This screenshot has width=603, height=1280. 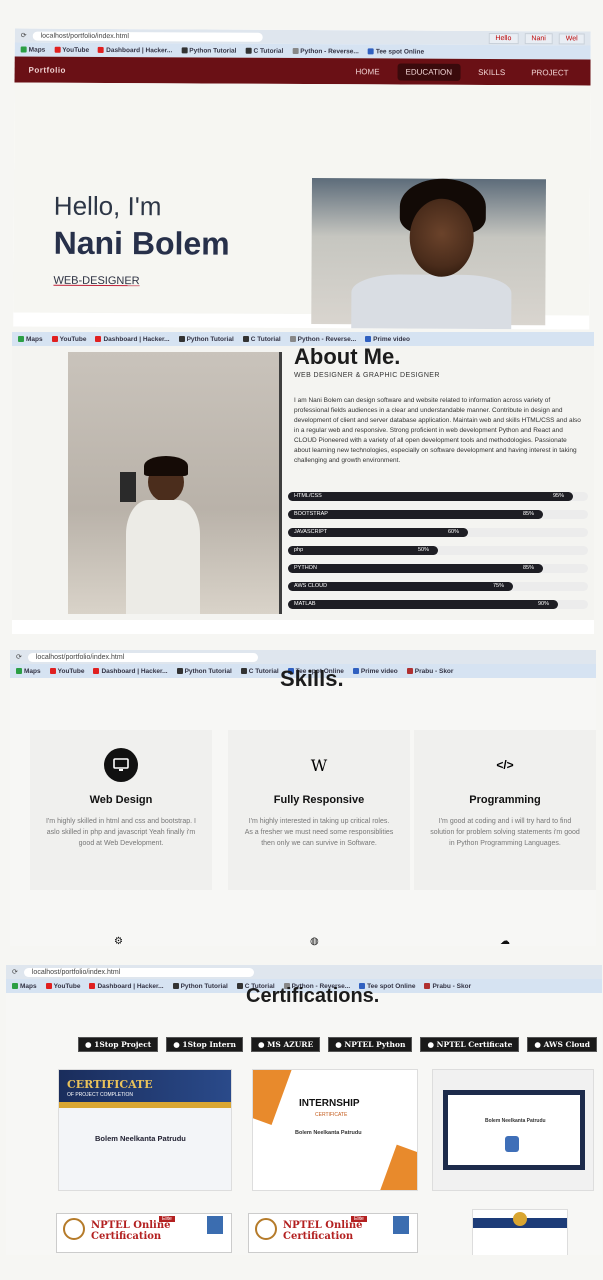 I want to click on service-title: Programming, so click(x=505, y=800).